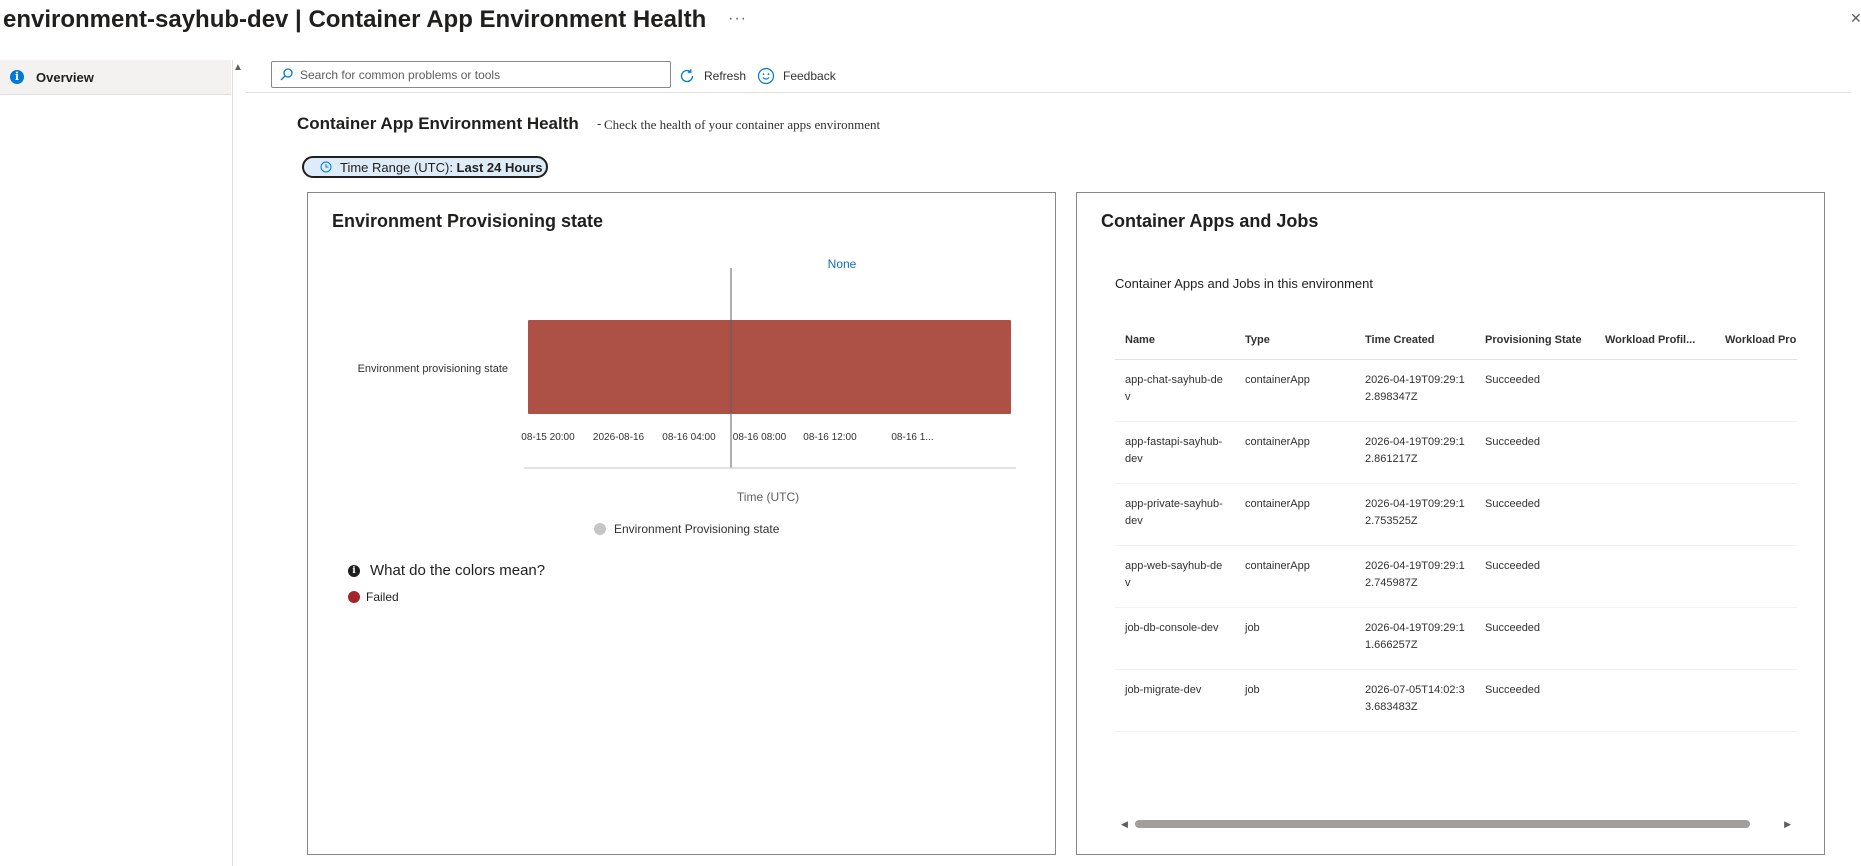 Image resolution: width=1861 pixels, height=866 pixels. Describe the element at coordinates (238, 67) in the screenshot. I see `collapse-sidebar-icon: ▲` at that location.